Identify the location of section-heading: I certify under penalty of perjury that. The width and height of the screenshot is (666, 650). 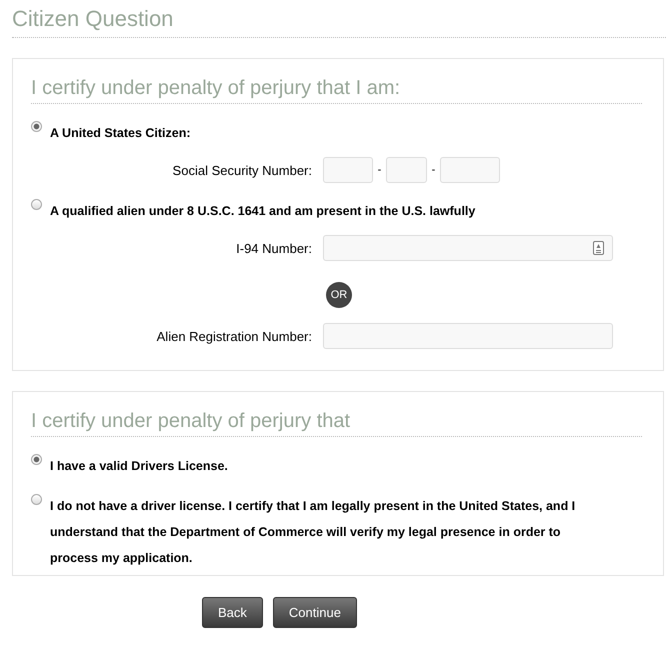
(336, 423).